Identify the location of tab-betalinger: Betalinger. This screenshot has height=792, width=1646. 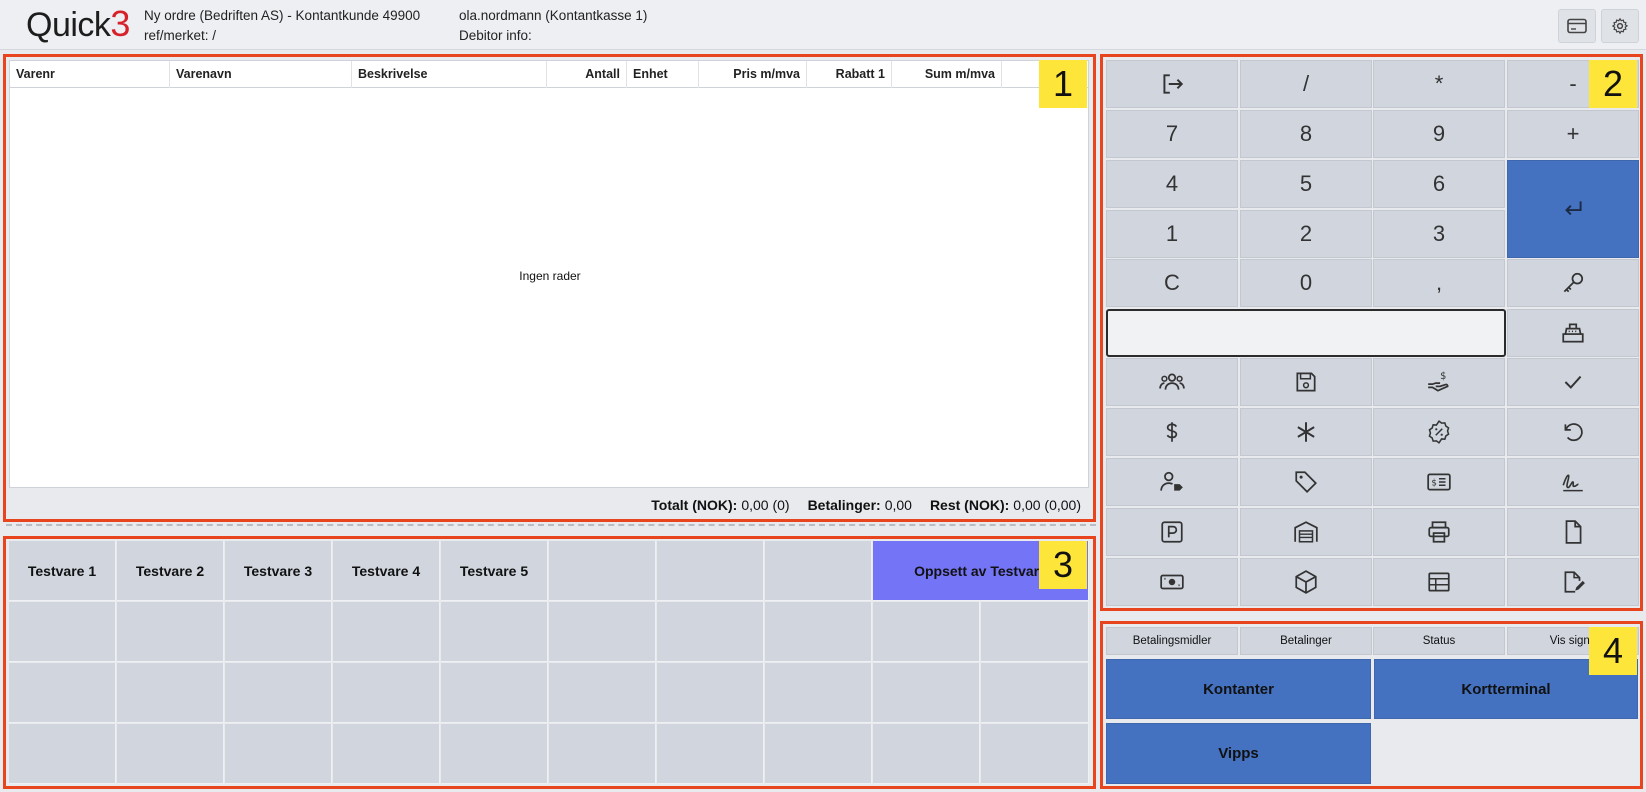
(1306, 641).